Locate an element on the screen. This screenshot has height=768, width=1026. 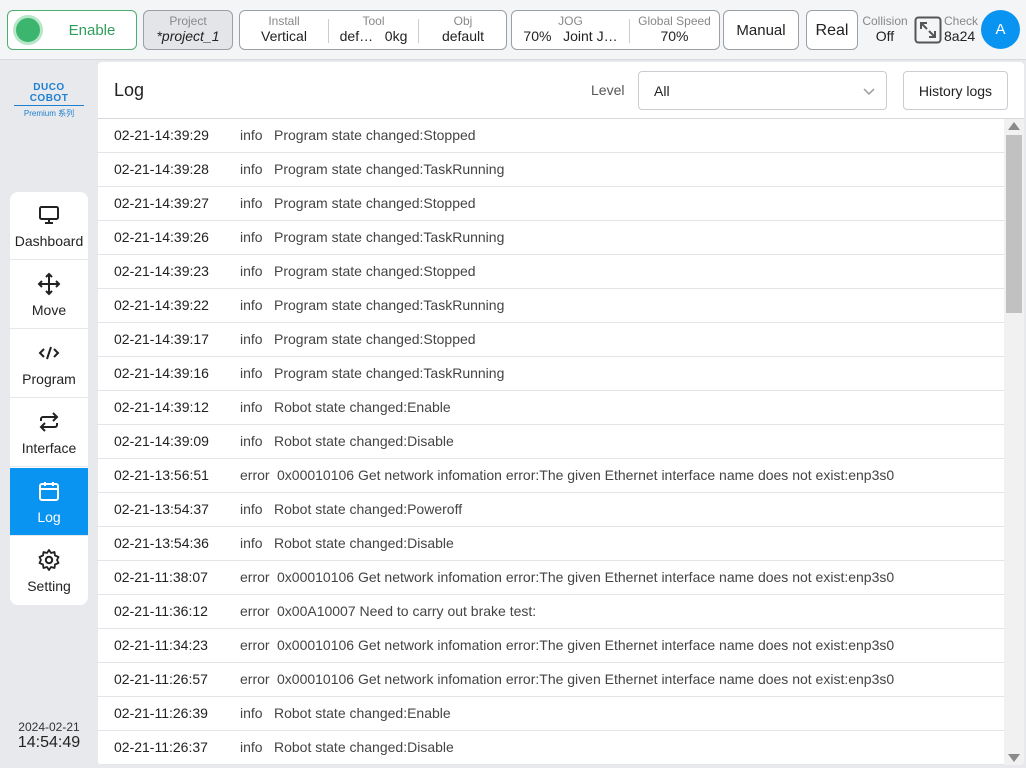
sidebar-item-interface: Interface is located at coordinates (49, 433).